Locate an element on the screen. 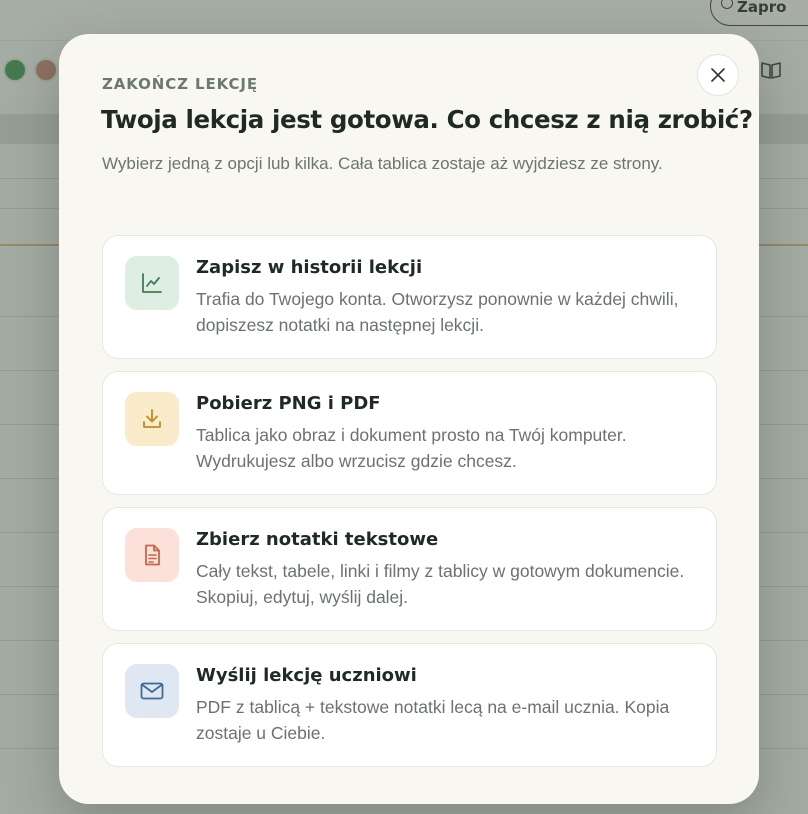  option-title: Wyślij lekcję uczniowi is located at coordinates (306, 675).